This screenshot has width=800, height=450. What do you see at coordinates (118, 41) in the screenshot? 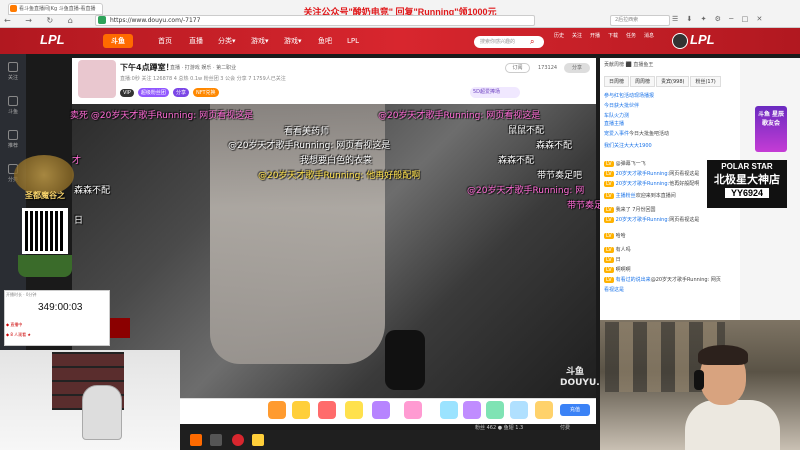
I see `douyu-logo: 斗鱼` at bounding box center [118, 41].